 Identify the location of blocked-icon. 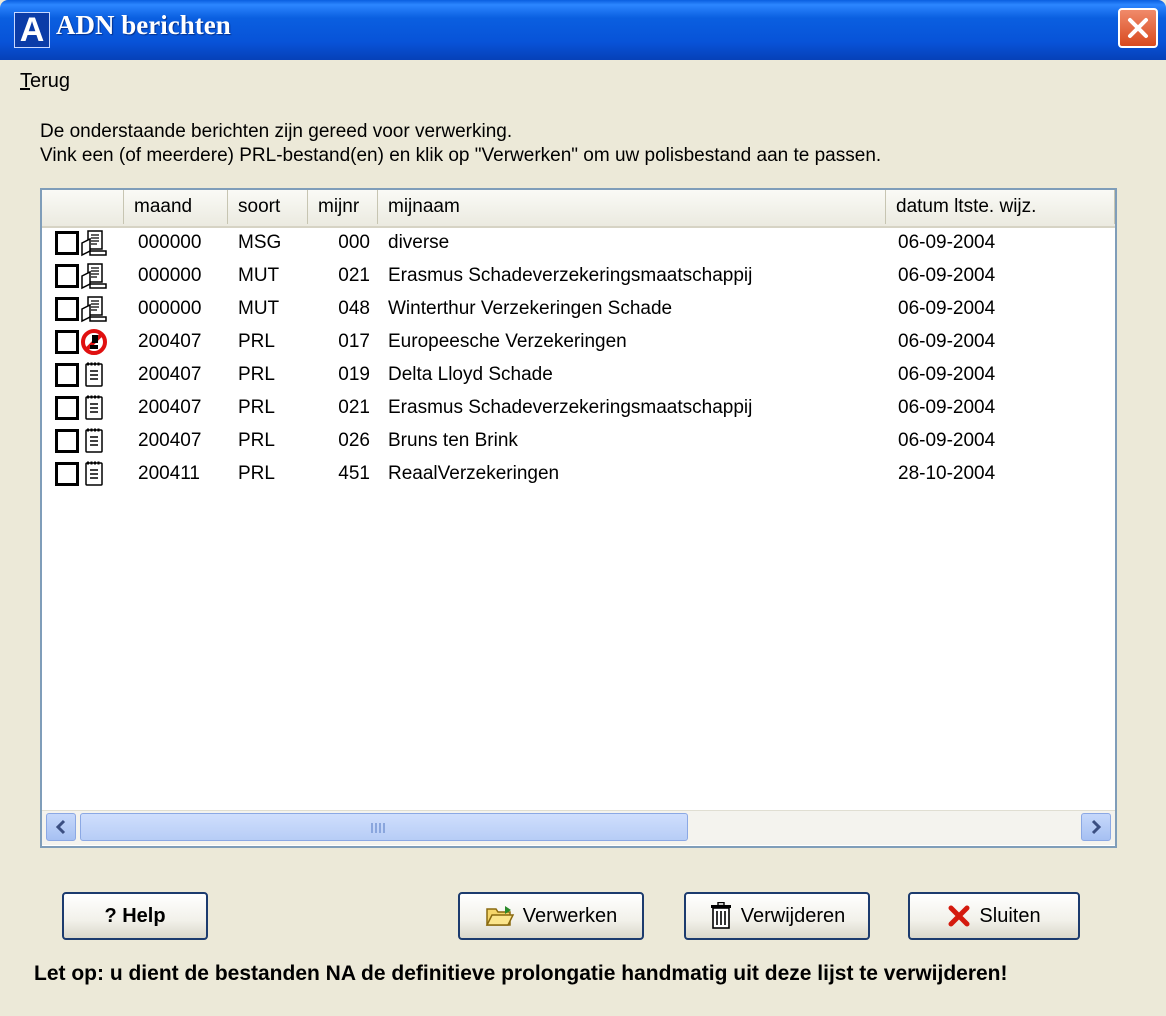
(94, 342).